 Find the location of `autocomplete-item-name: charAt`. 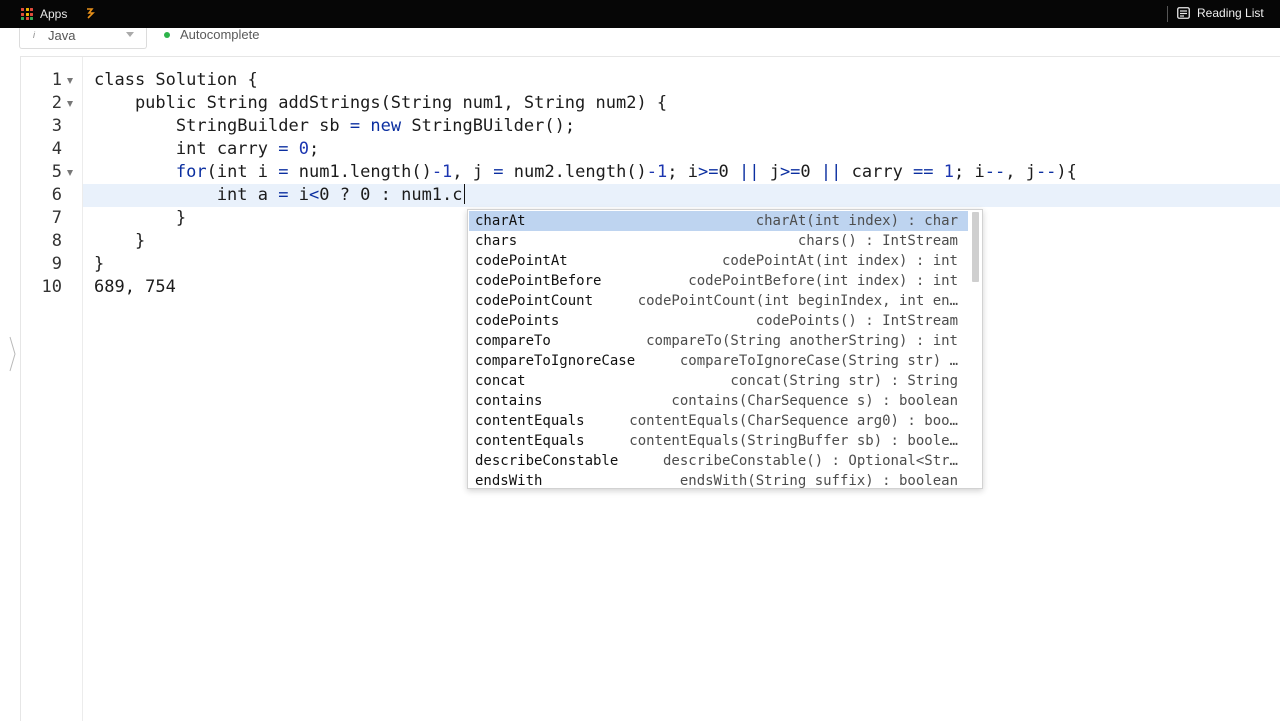

autocomplete-item-name: charAt is located at coordinates (500, 221).